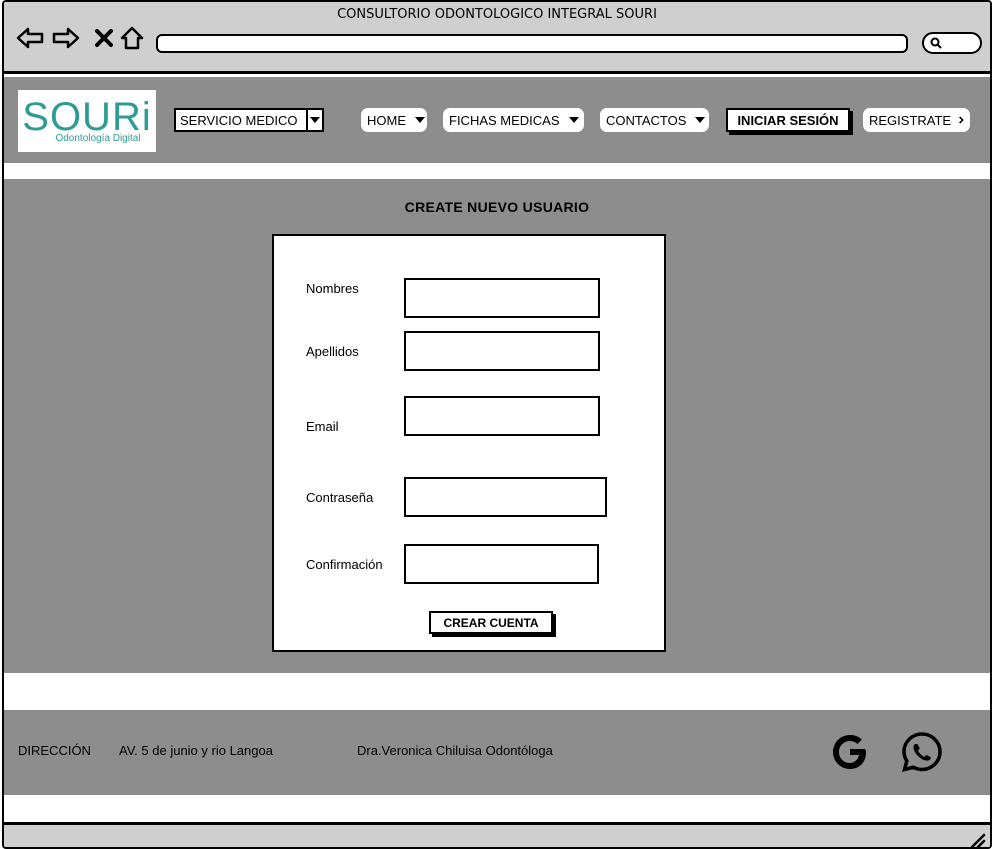 The width and height of the screenshot is (994, 849). Describe the element at coordinates (936, 43) in the screenshot. I see `search-icon` at that location.